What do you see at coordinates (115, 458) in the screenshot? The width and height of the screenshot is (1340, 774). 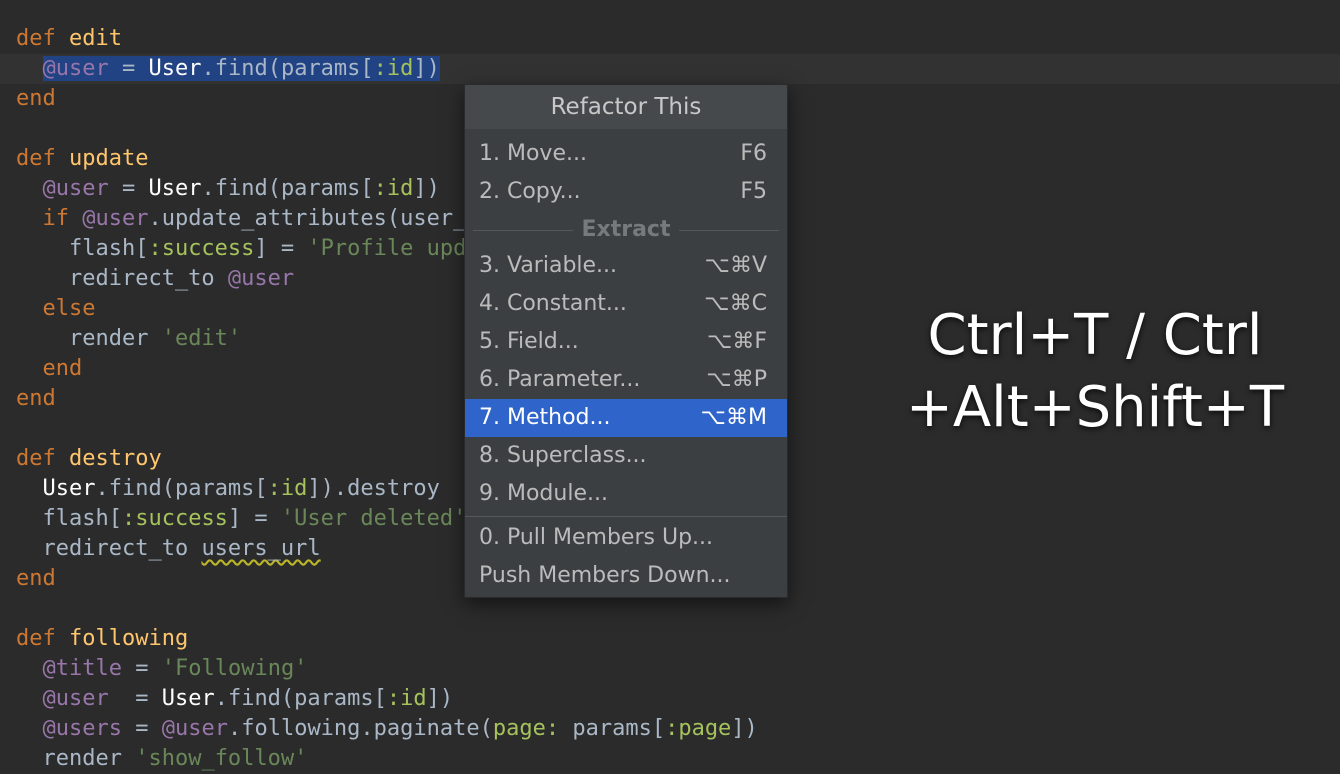 I see `code-token: destroy` at bounding box center [115, 458].